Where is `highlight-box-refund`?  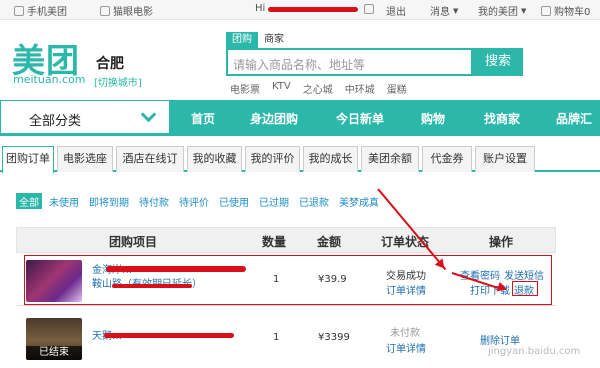 highlight-box-refund is located at coordinates (525, 288).